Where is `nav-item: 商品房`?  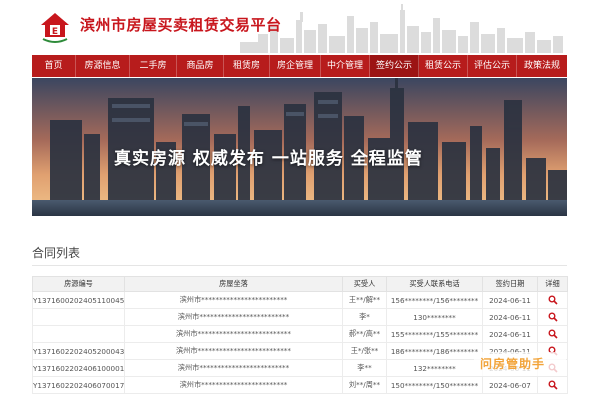
nav-item: 商品房 is located at coordinates (200, 66).